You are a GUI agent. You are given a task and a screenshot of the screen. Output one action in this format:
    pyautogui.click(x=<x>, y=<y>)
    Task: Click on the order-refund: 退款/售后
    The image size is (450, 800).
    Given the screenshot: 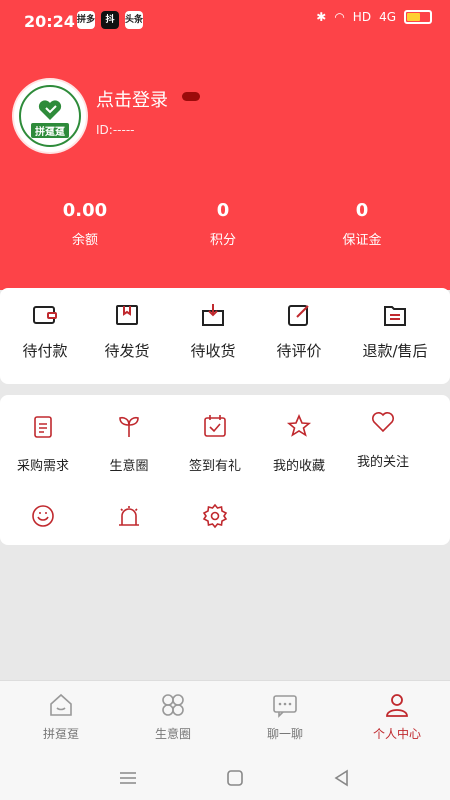 What is the action you would take?
    pyautogui.click(x=395, y=331)
    